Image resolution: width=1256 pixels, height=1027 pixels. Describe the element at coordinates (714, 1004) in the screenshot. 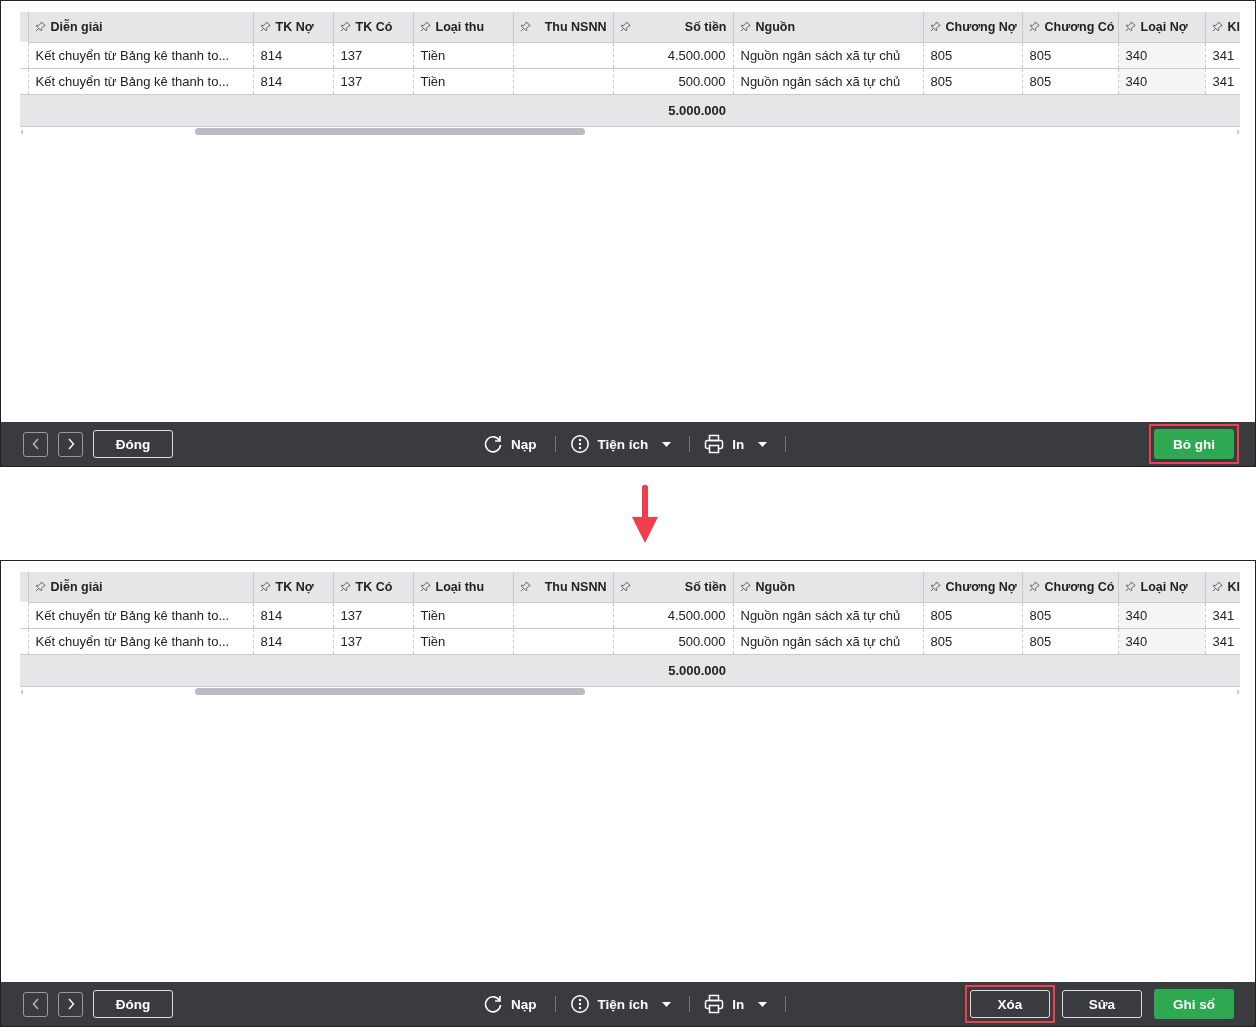

I see `printer-icon` at that location.